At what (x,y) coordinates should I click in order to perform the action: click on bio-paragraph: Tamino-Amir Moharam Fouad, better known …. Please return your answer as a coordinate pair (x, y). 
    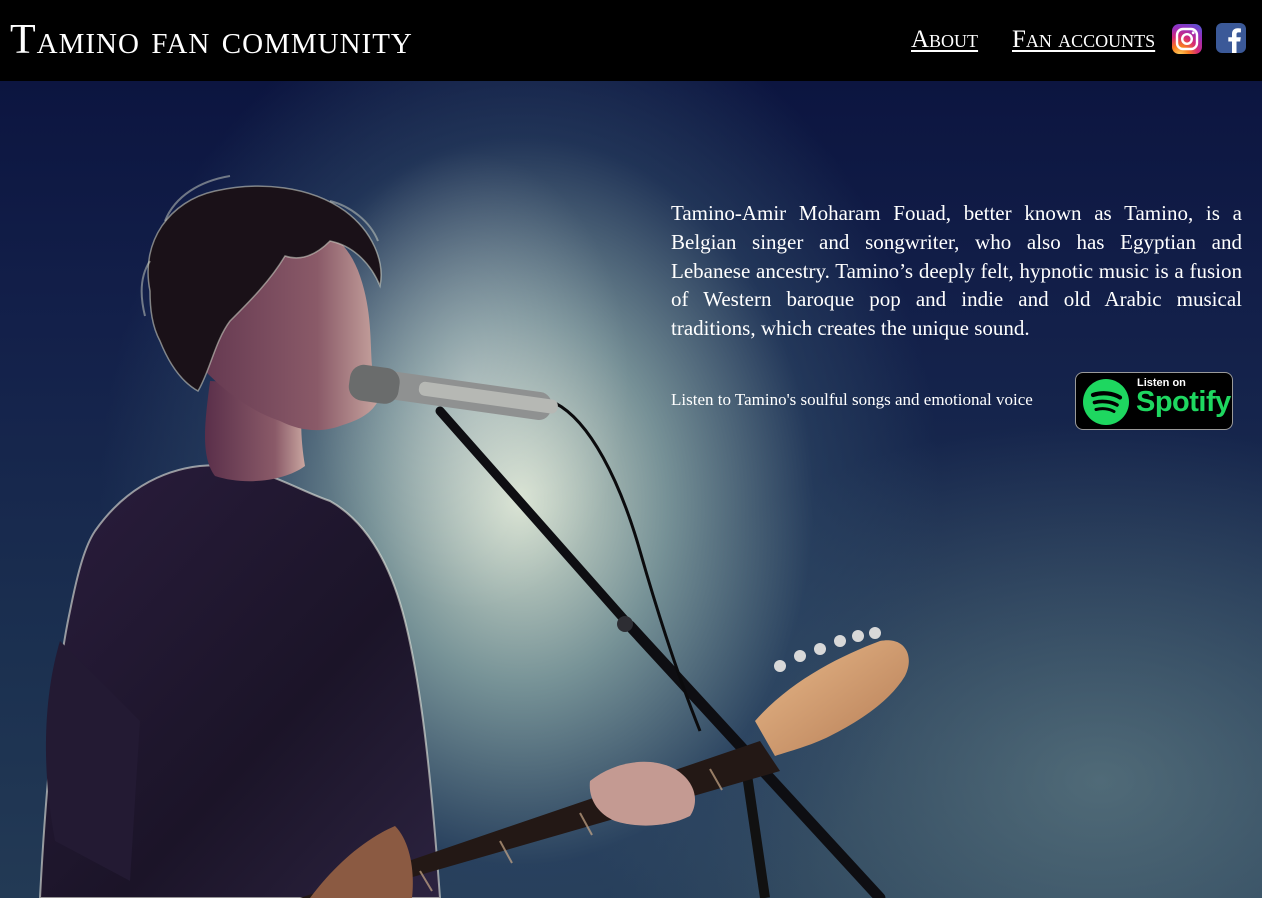
    Looking at the image, I should click on (956, 271).